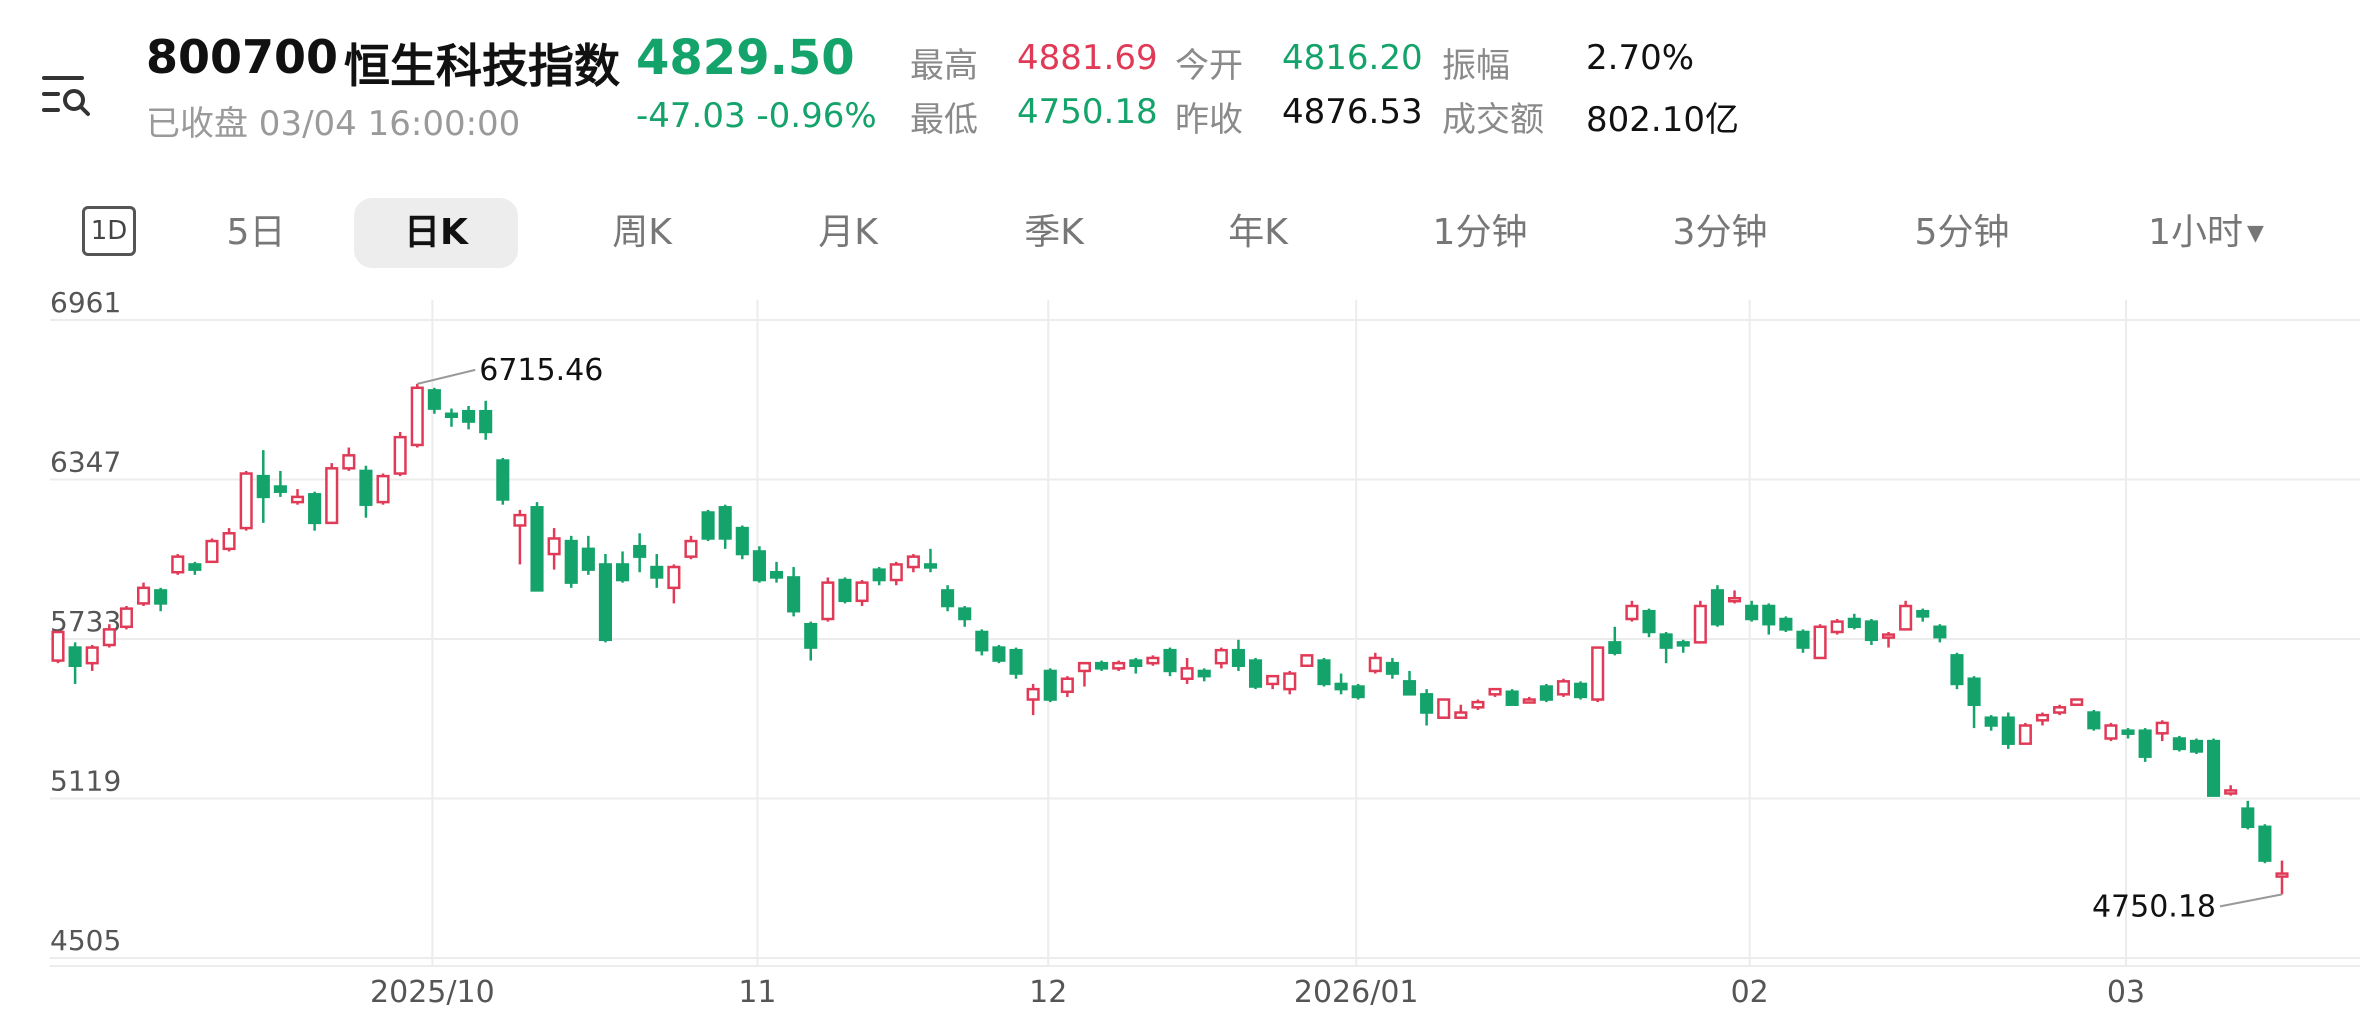  I want to click on tab-5day: 5日, so click(256, 233).